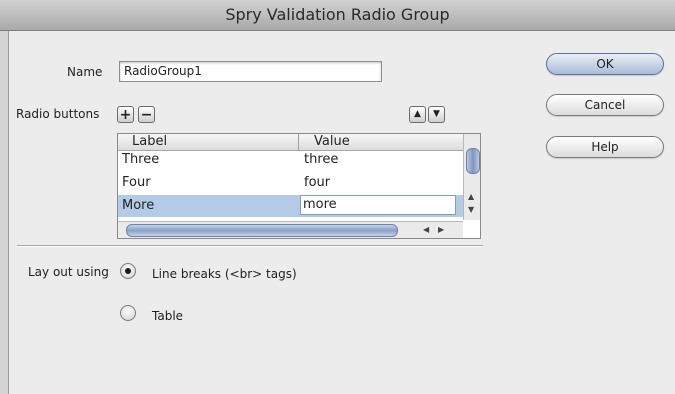 The width and height of the screenshot is (675, 394). I want to click on scroll-left-arrow-icon: ◀, so click(426, 230).